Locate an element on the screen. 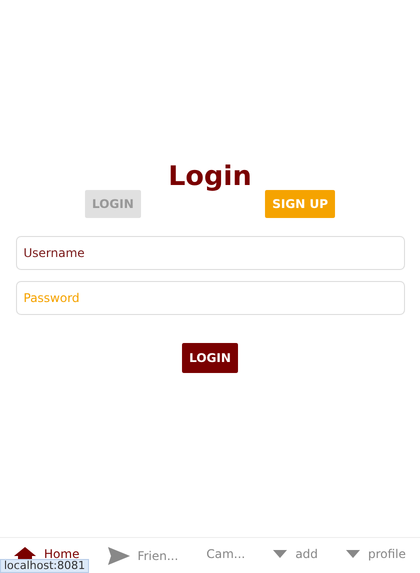 The width and height of the screenshot is (420, 573). login-button: LOGIN is located at coordinates (210, 358).